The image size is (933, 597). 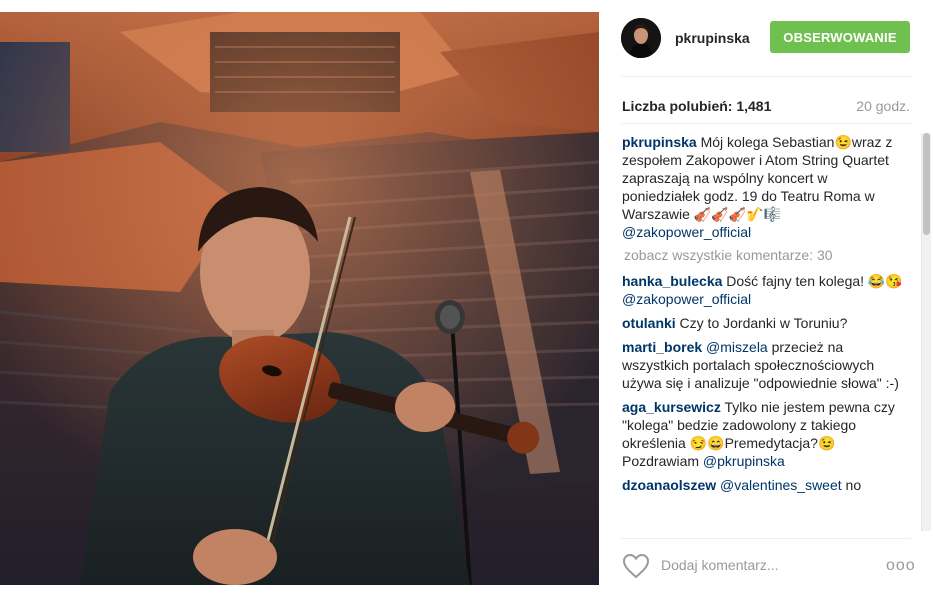 I want to click on likes-count: Liczba polubień: 1,481, so click(x=696, y=106).